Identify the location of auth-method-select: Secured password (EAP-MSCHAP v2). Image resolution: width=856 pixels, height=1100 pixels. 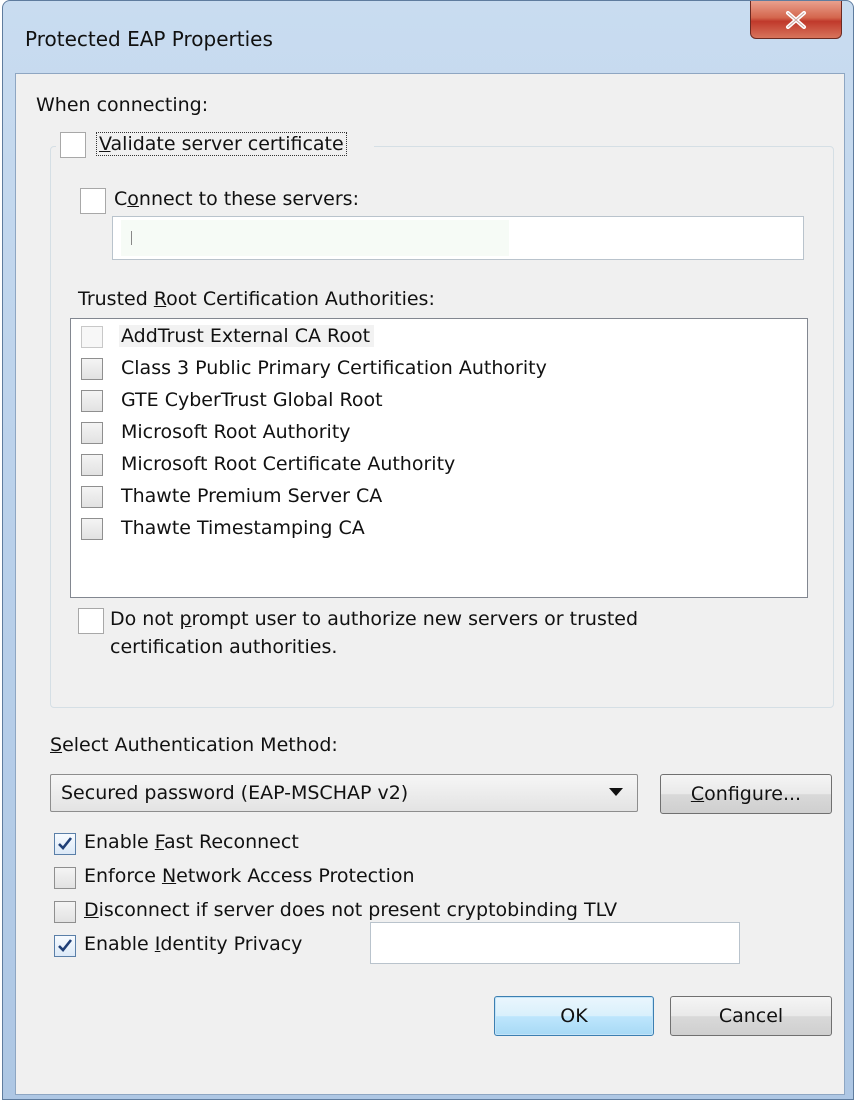
(344, 793).